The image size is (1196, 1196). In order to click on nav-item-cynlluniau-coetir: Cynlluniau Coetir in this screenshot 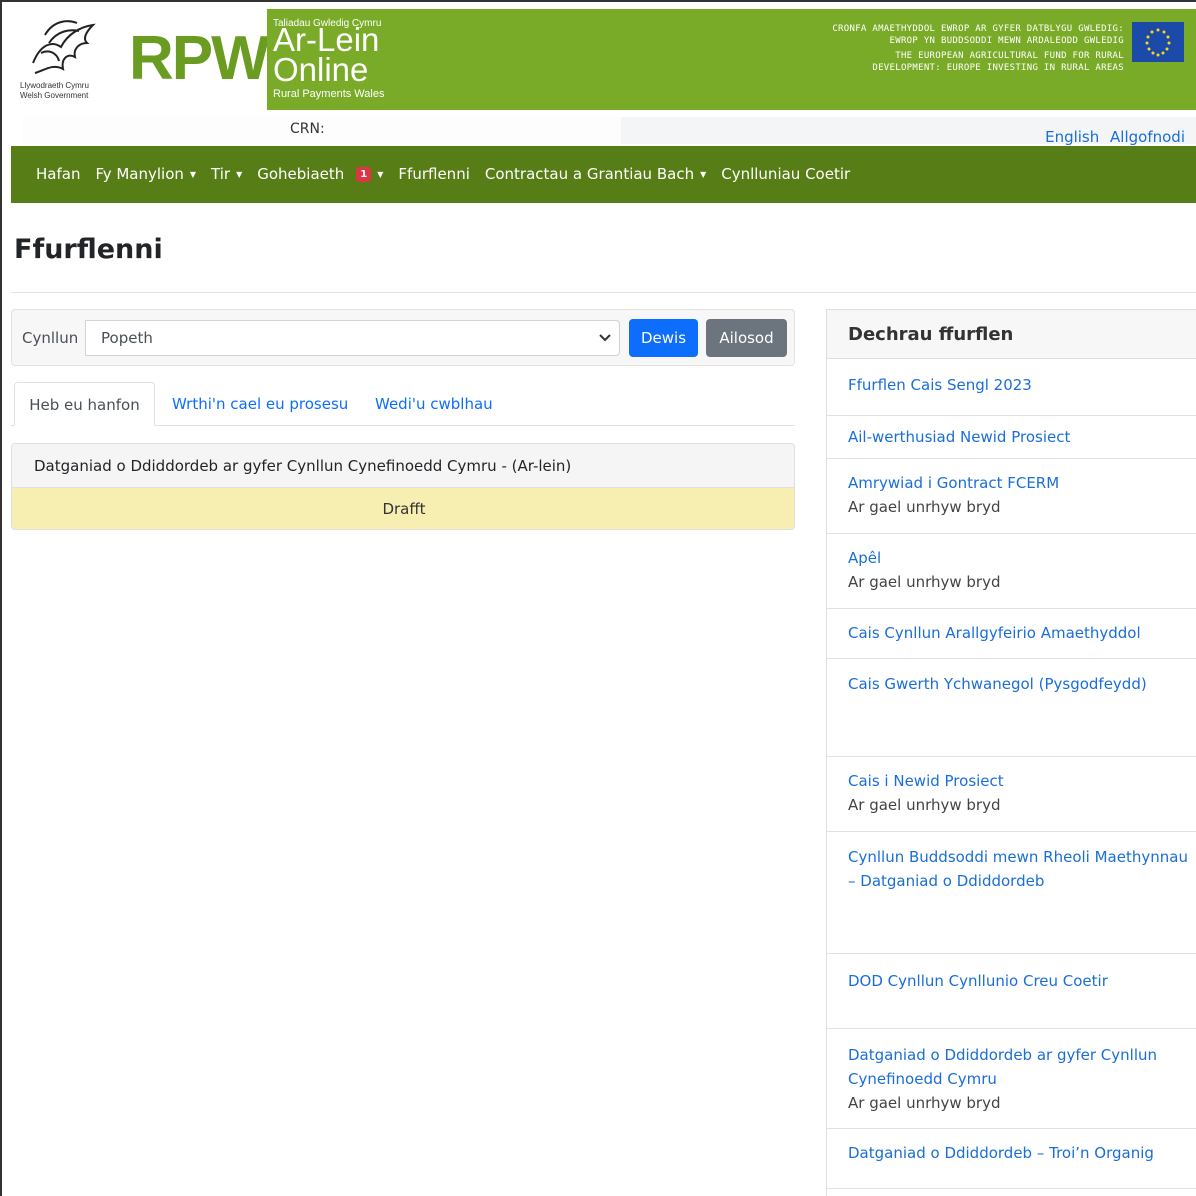, I will do `click(785, 174)`.